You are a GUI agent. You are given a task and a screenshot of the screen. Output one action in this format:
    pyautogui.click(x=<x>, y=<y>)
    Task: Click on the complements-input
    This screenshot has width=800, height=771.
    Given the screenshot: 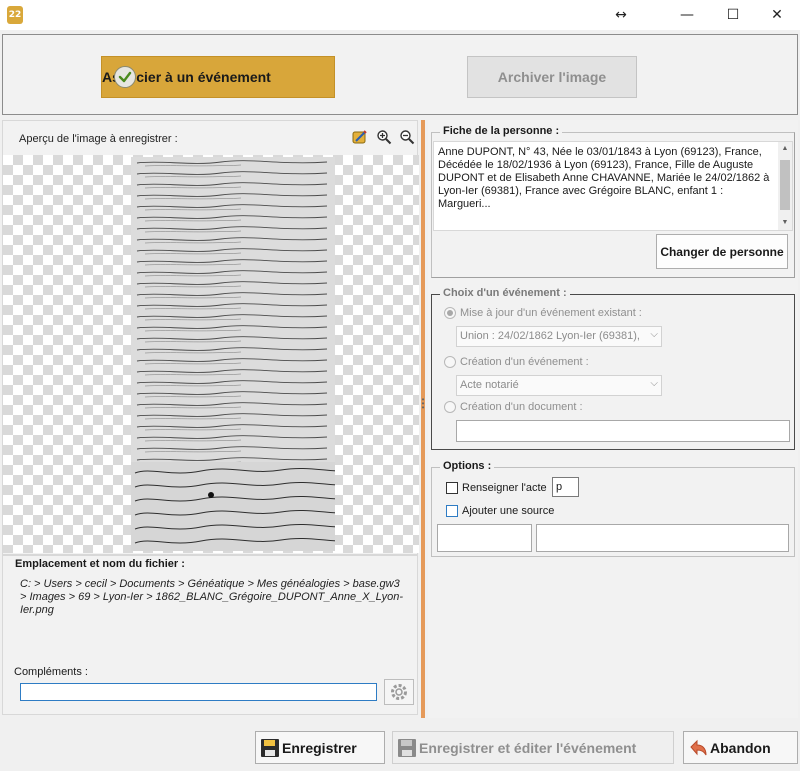 What is the action you would take?
    pyautogui.click(x=198, y=692)
    